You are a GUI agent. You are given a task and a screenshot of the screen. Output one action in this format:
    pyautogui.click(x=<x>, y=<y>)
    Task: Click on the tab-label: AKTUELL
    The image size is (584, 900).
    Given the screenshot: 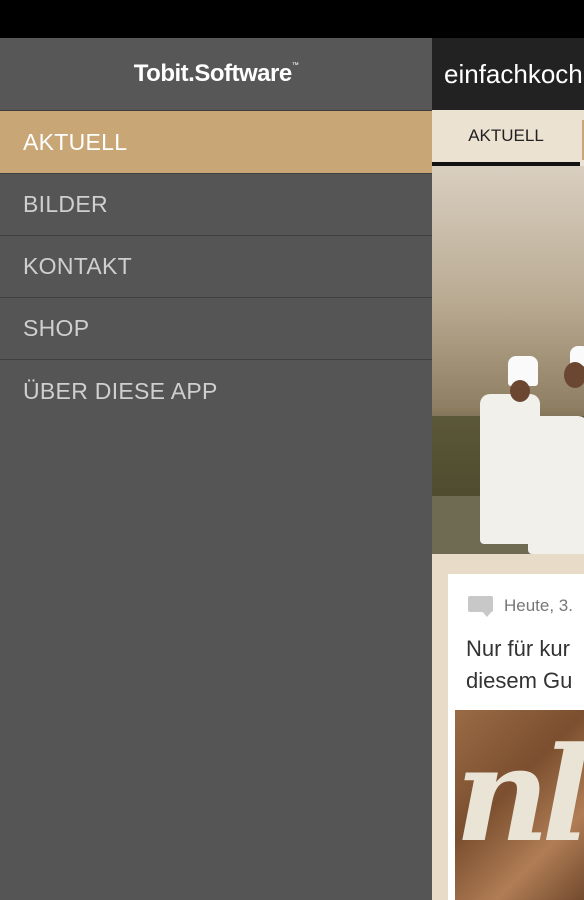 What is the action you would take?
    pyautogui.click(x=506, y=135)
    